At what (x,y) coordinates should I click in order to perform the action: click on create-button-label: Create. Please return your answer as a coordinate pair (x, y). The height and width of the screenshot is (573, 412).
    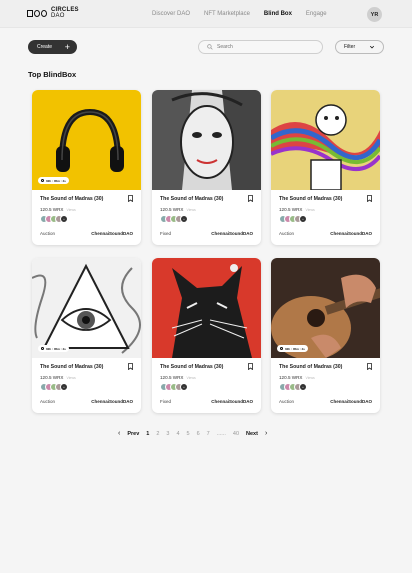
    Looking at the image, I should click on (45, 47).